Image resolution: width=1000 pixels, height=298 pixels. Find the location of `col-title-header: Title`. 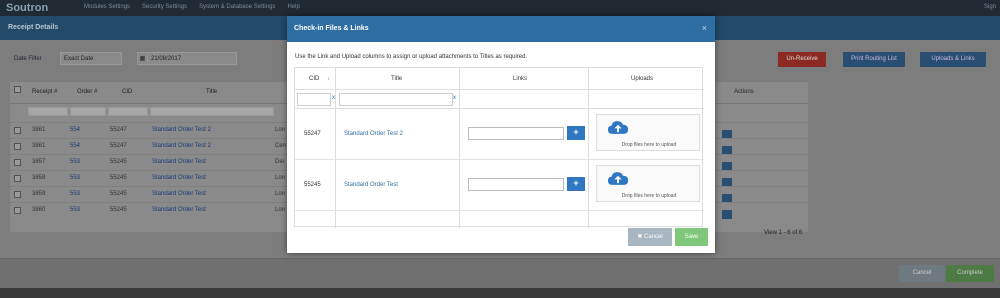

col-title-header: Title is located at coordinates (396, 79).